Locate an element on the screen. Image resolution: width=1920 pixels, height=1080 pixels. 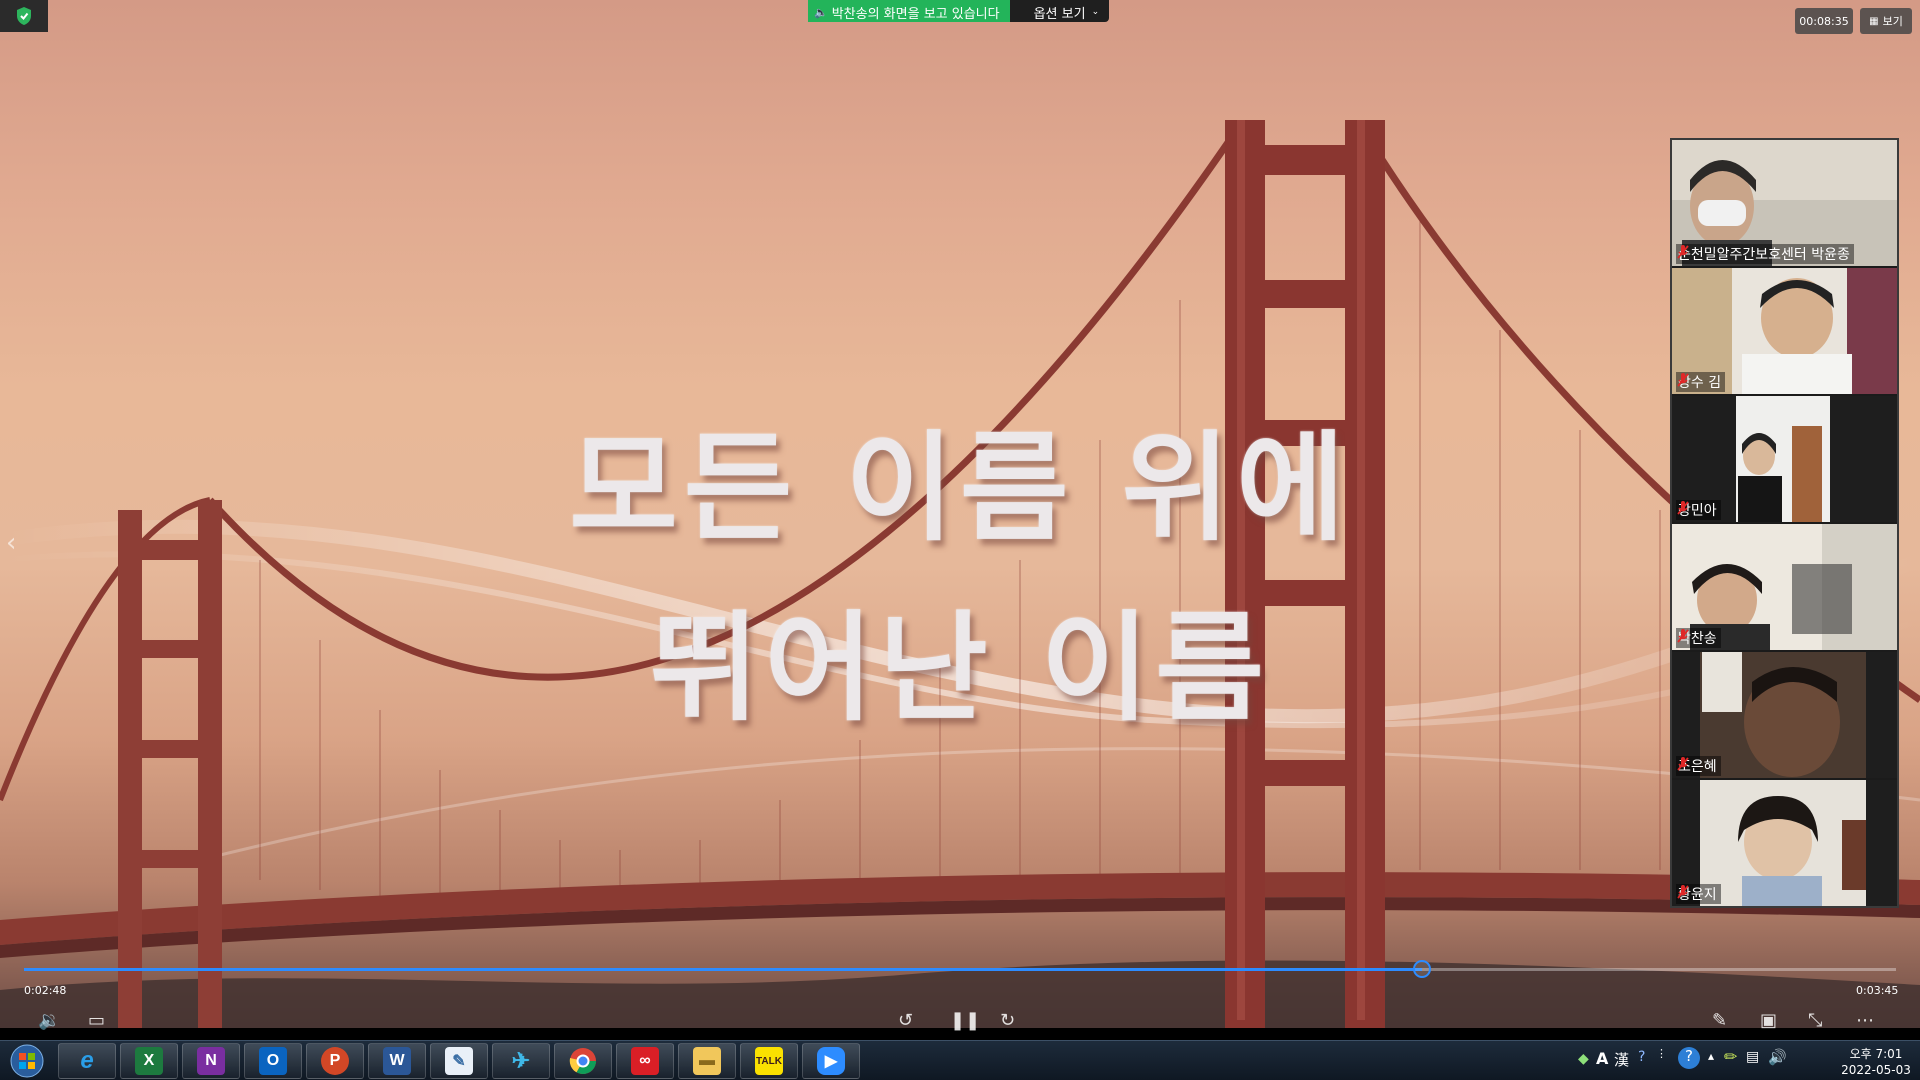
windows-logo-icon is located at coordinates (27, 1061).